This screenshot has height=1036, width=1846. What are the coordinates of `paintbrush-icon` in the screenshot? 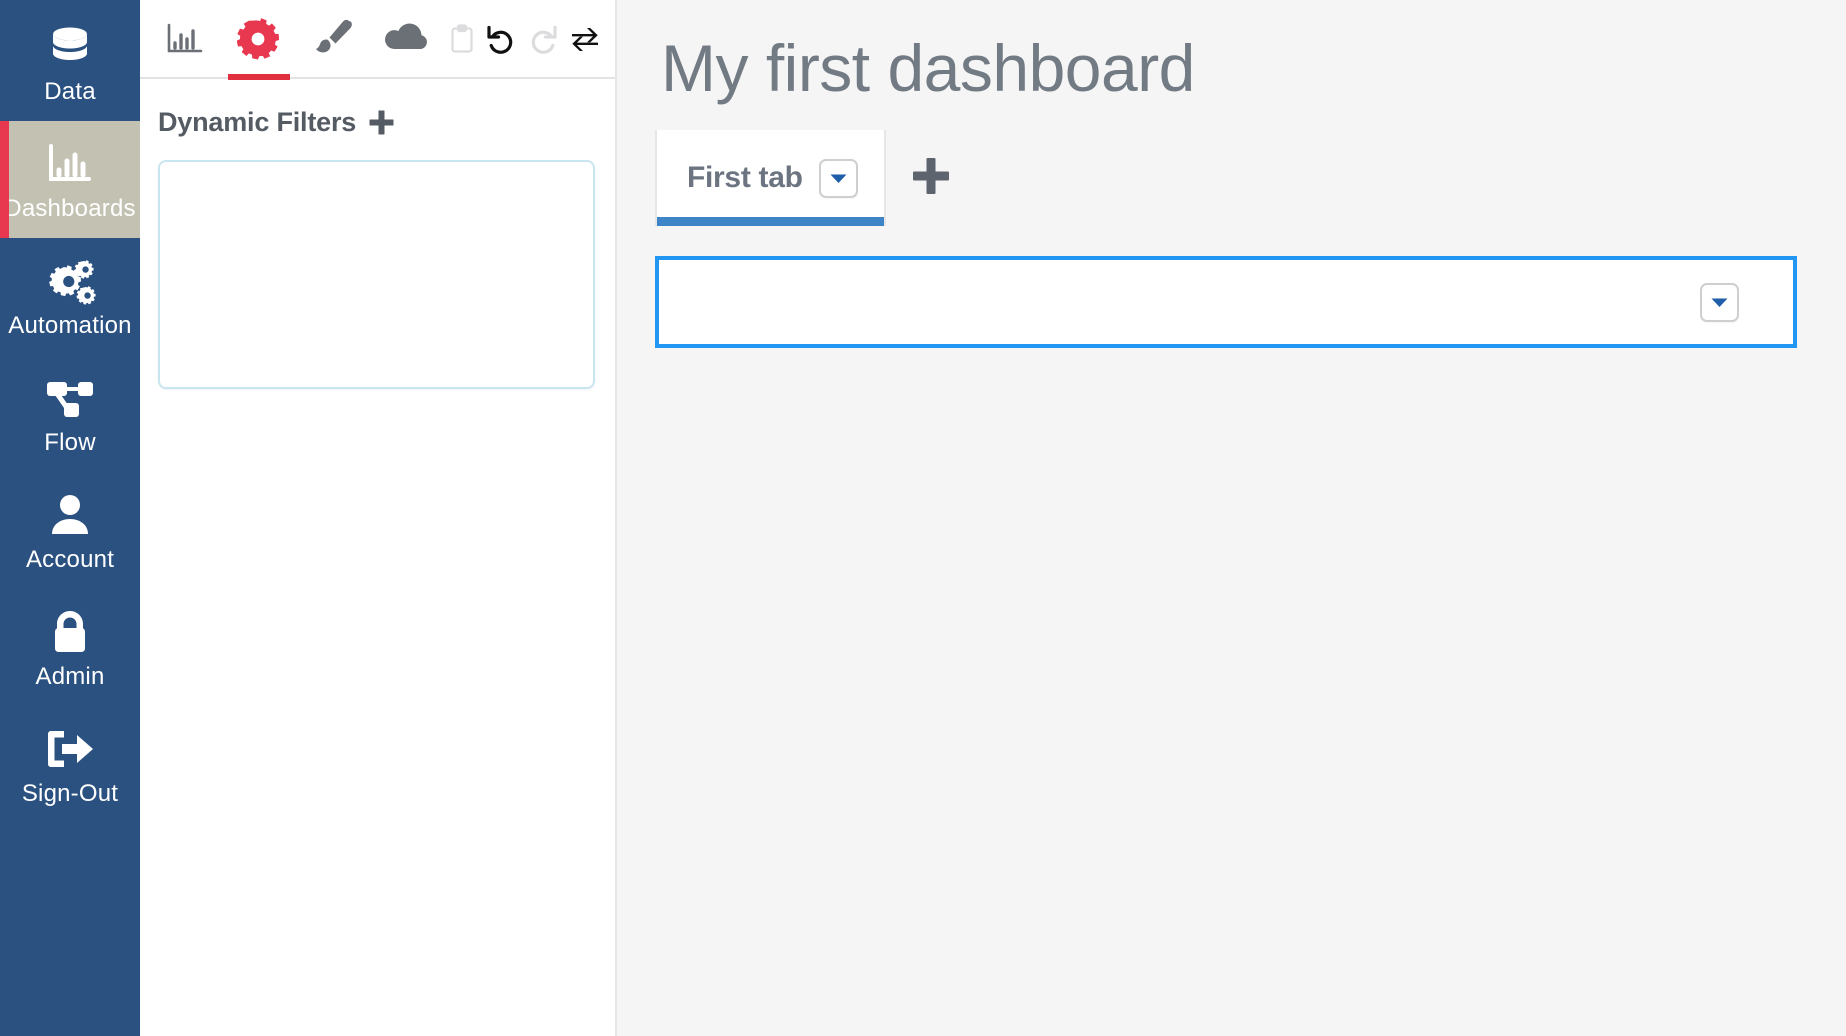 It's located at (333, 39).